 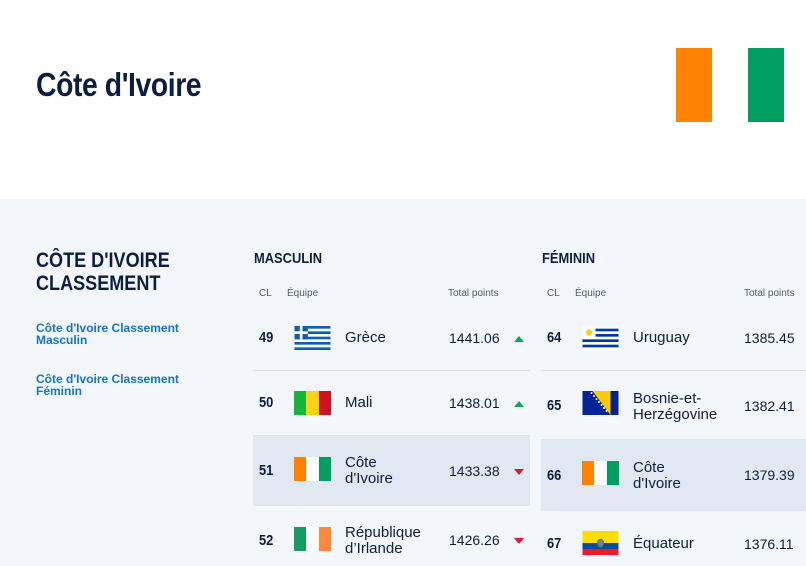 What do you see at coordinates (391, 471) in the screenshot?
I see `table-row-highlighted: 51 Côte d'Ivoire 1433.38` at bounding box center [391, 471].